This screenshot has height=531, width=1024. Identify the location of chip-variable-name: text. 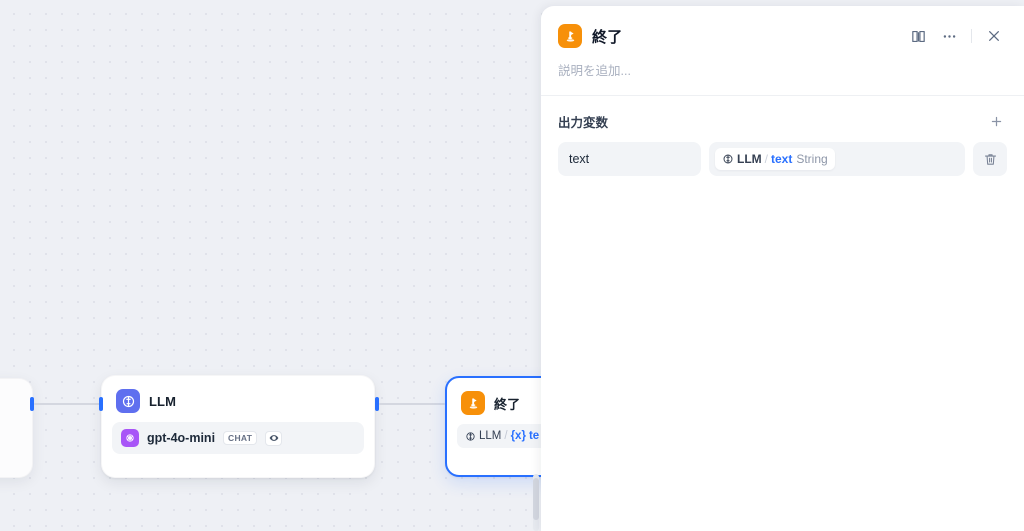
(782, 159).